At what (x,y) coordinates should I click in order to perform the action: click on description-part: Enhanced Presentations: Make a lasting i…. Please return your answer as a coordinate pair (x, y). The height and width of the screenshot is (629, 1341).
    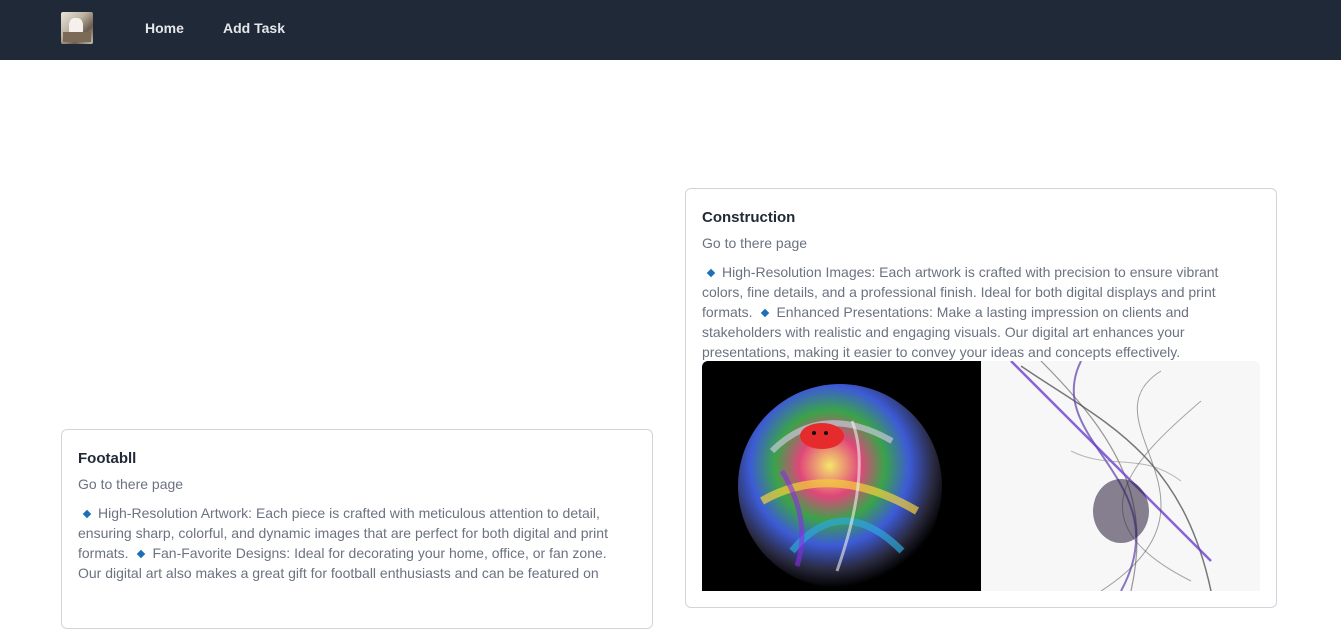
    Looking at the image, I should click on (945, 332).